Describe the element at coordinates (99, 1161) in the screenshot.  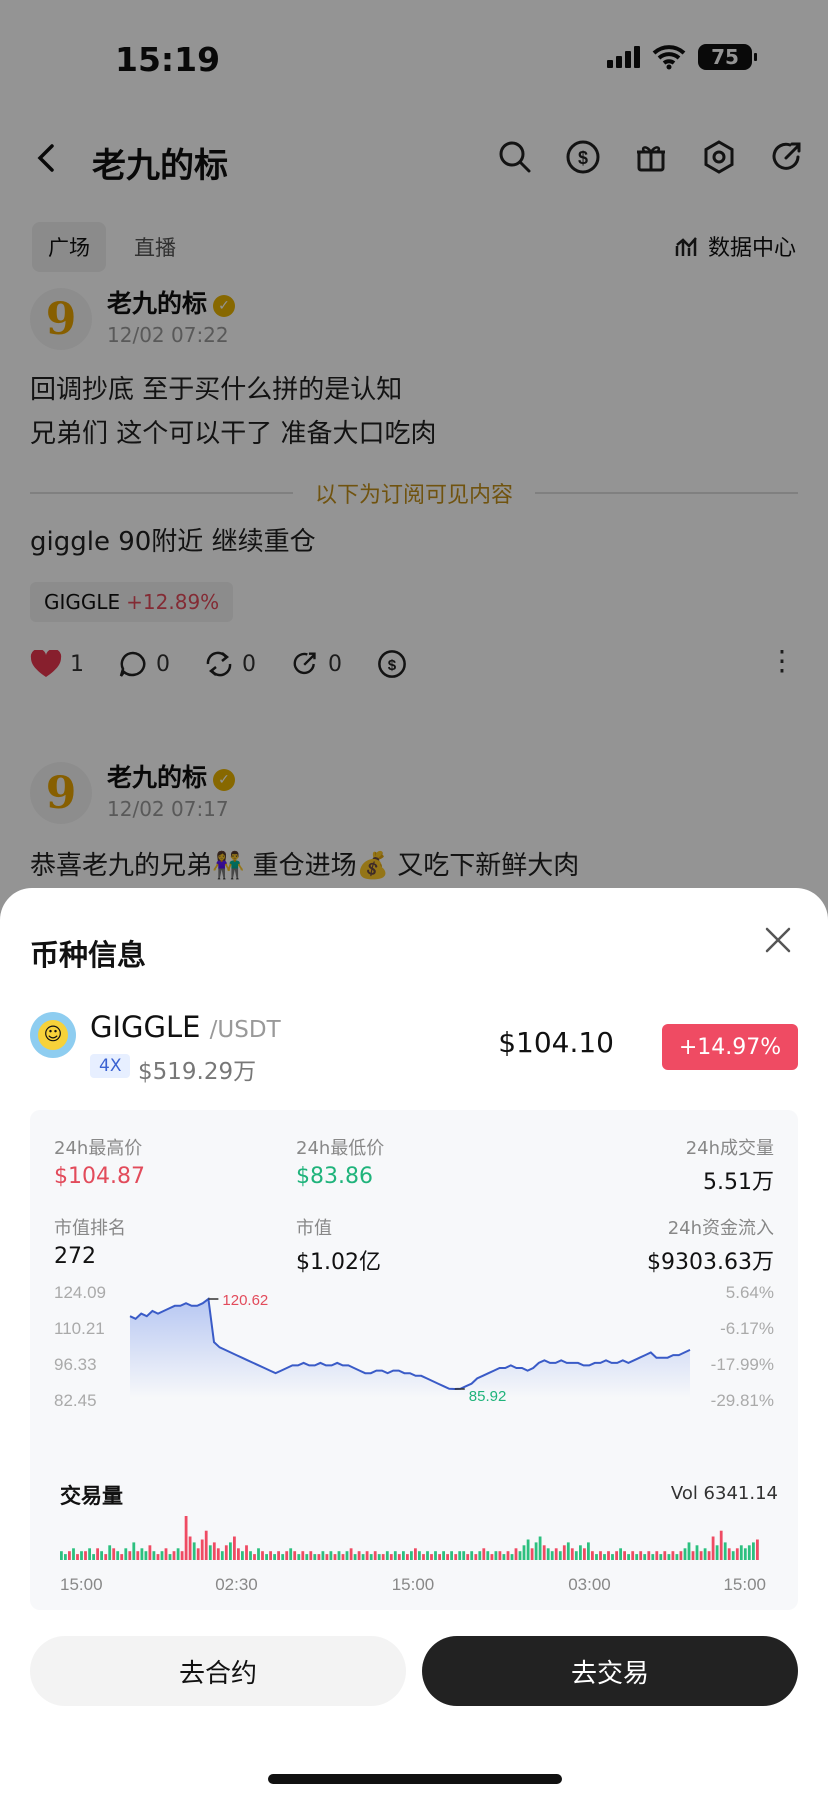
I see `stat-high: 24h最高价 $104.87` at that location.